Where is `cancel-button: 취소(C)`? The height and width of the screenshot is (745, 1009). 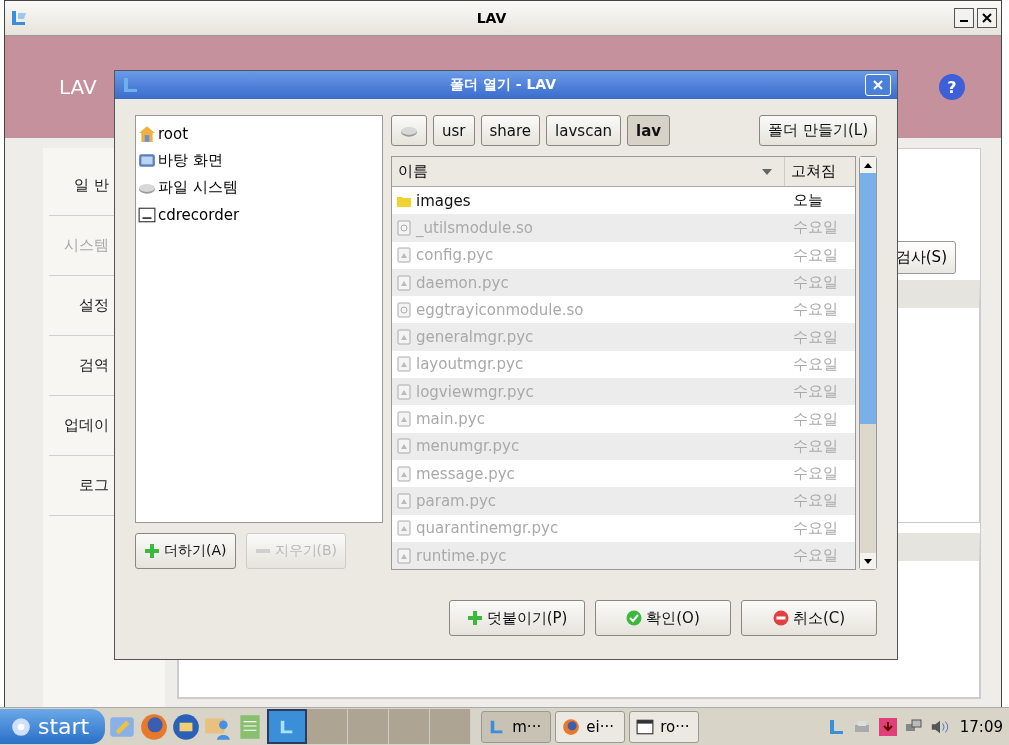
cancel-button: 취소(C) is located at coordinates (809, 618).